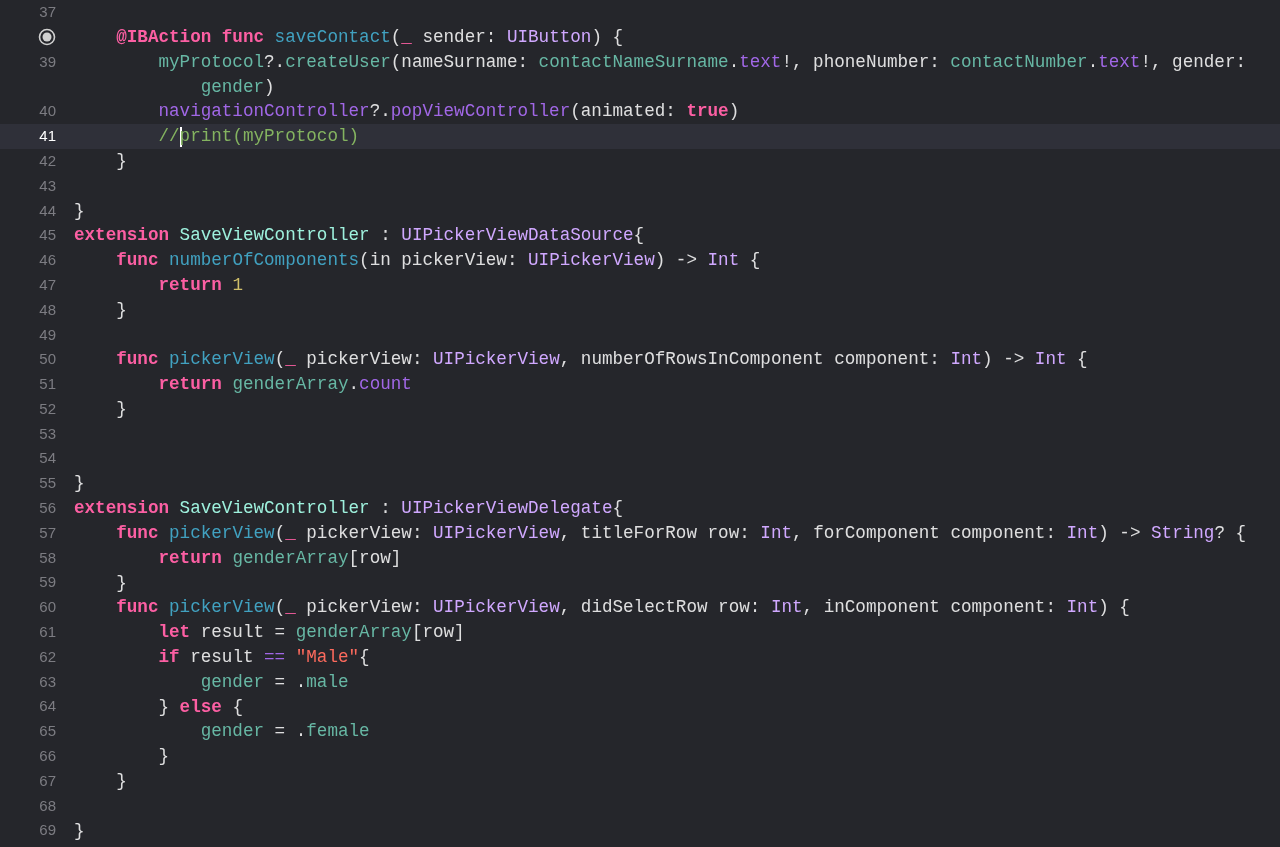 The height and width of the screenshot is (847, 1280). I want to click on line-number: 58, so click(47, 557).